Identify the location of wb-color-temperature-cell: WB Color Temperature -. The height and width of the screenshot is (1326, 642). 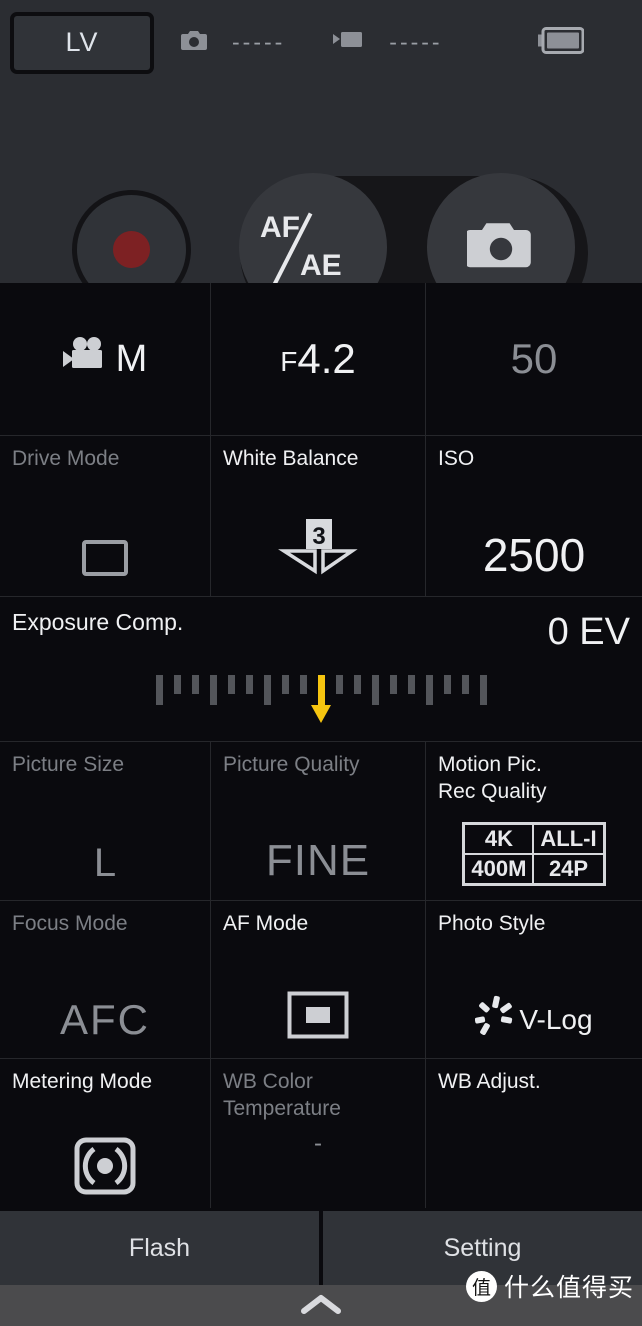
(318, 1136).